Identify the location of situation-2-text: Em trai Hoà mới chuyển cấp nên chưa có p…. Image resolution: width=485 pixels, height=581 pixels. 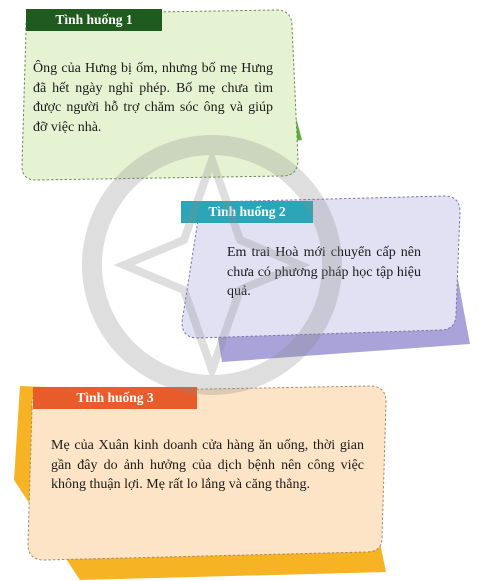
(324, 272).